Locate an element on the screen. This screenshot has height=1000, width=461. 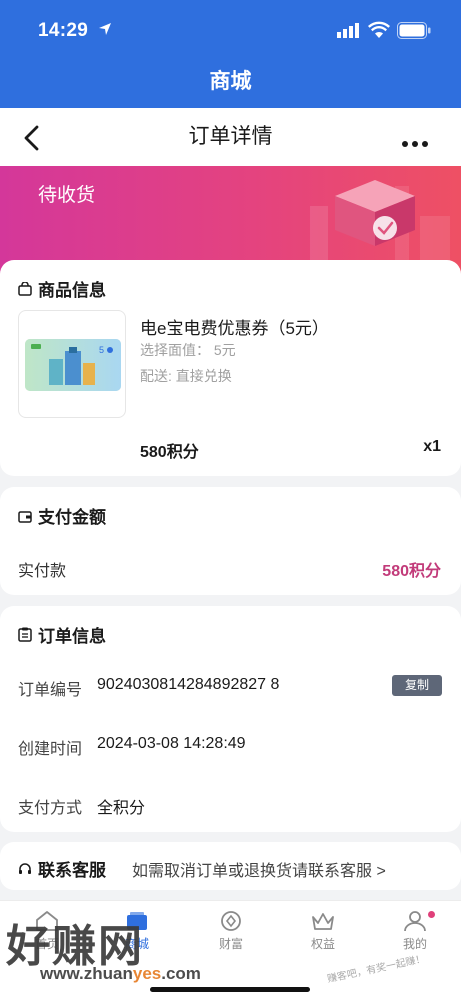
status-time: 14:29 is located at coordinates (63, 30).